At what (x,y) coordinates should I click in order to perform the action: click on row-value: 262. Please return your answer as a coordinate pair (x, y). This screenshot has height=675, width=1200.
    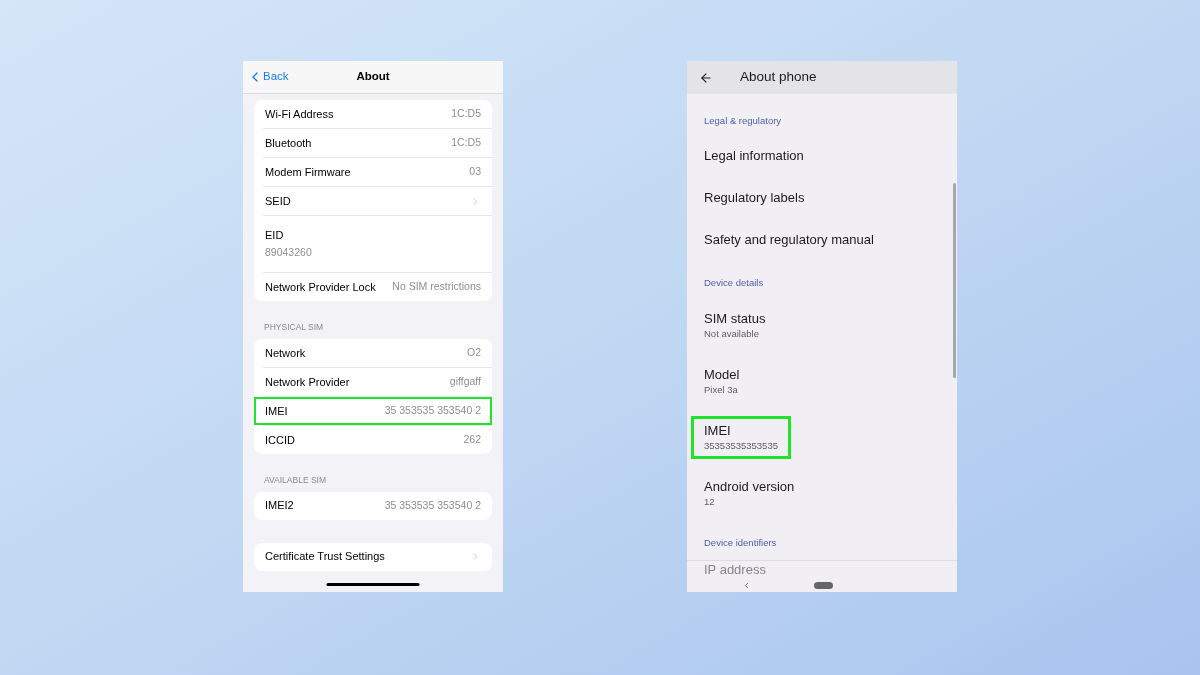
    Looking at the image, I should click on (472, 439).